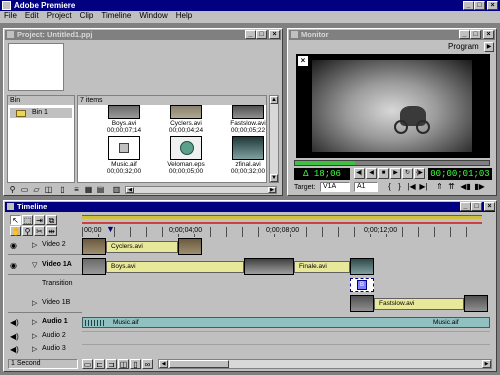  I want to click on toggle-edge-view-icon: ▯, so click(135, 364).